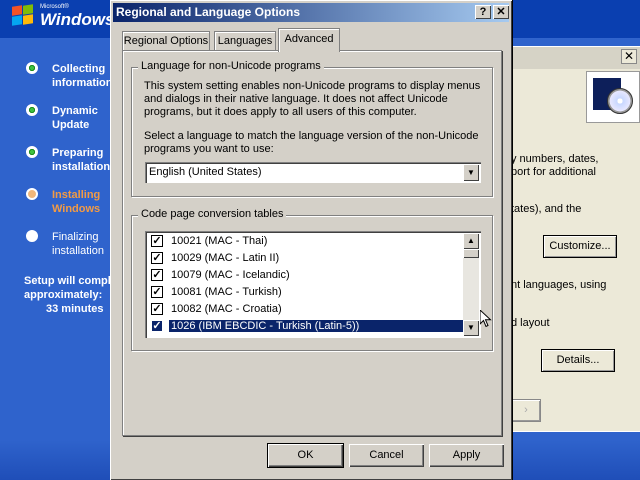 Image resolution: width=640 pixels, height=480 pixels. I want to click on setup-step-collecting: Collecting information, so click(72, 74).